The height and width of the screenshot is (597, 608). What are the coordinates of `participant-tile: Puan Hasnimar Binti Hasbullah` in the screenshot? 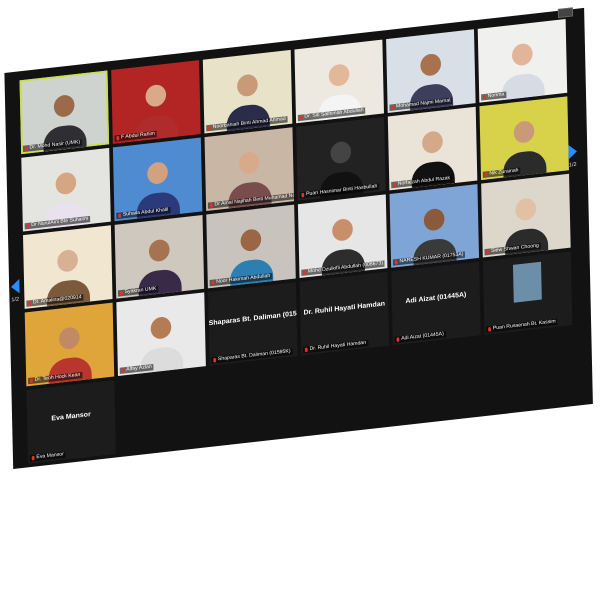 It's located at (341, 158).